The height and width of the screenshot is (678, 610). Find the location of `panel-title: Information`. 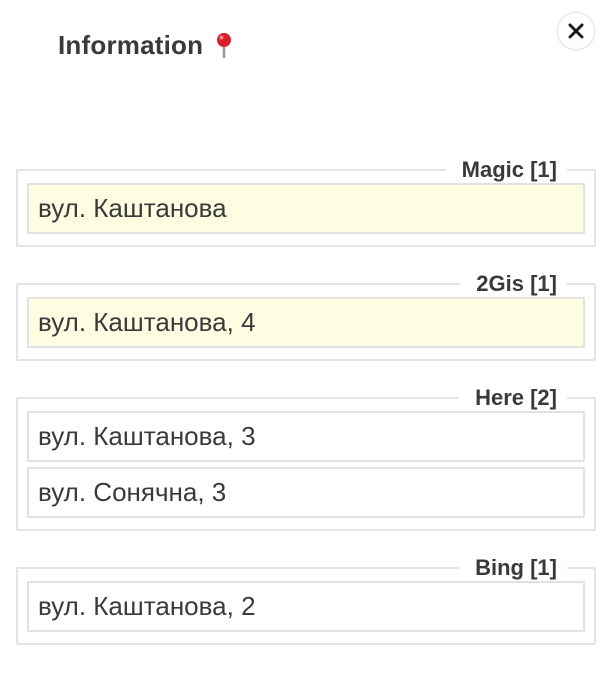

panel-title: Information is located at coordinates (146, 45).